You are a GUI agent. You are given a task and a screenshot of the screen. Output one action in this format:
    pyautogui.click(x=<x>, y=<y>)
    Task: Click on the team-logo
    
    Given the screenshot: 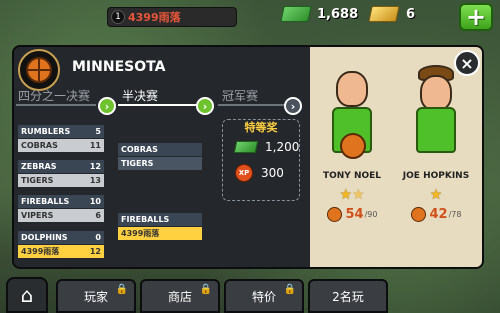 What is the action you would take?
    pyautogui.click(x=39, y=70)
    